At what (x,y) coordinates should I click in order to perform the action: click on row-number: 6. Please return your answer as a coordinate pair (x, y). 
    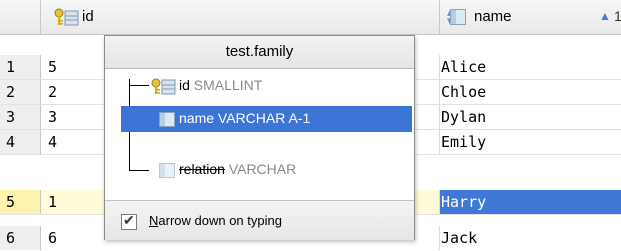
    Looking at the image, I should click on (20, 238).